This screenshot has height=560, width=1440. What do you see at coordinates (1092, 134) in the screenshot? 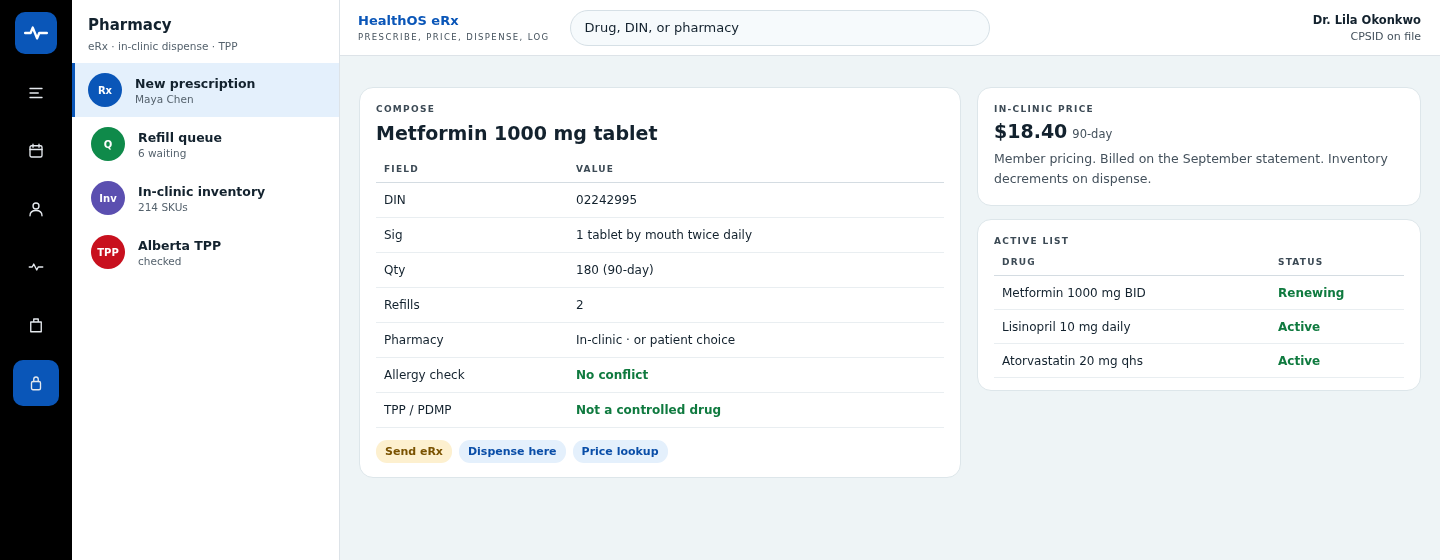
I see `price-period: 90-day` at bounding box center [1092, 134].